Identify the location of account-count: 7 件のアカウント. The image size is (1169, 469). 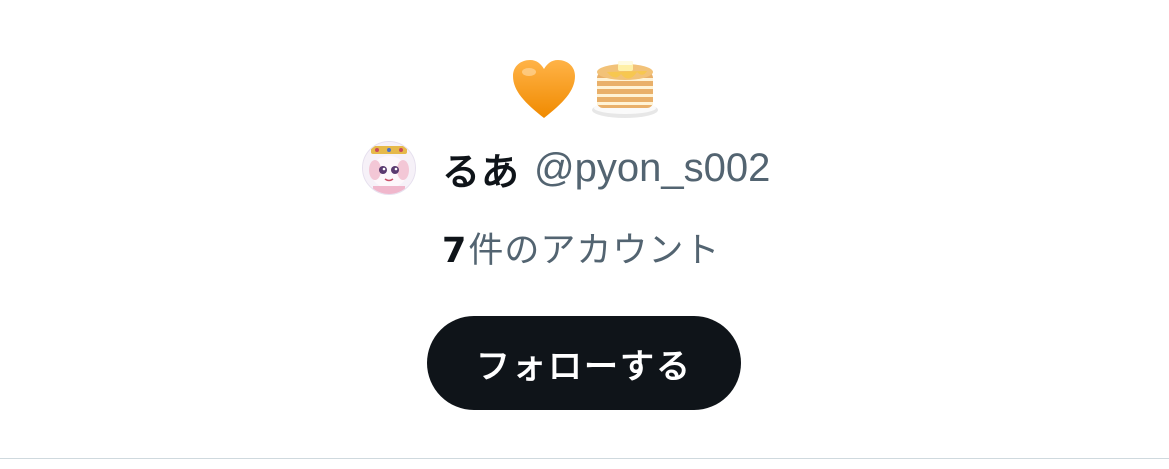
(581, 246).